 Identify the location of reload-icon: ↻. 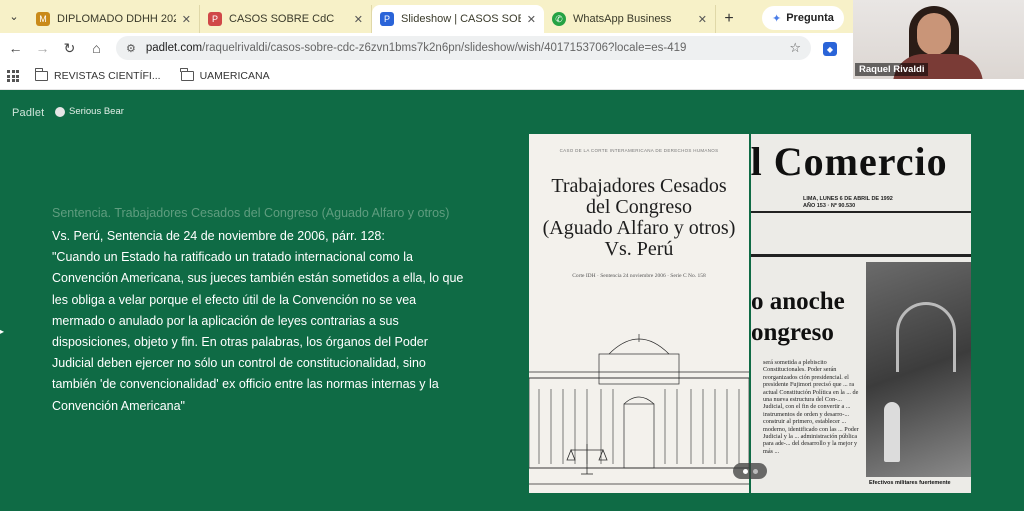
(69, 48).